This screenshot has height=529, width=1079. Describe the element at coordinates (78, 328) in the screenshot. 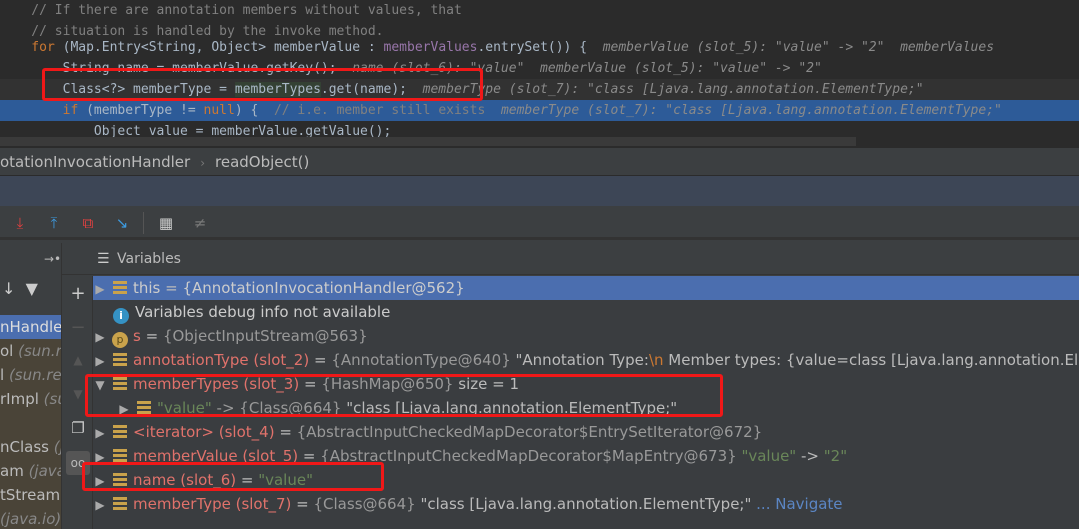

I see `remove-watch-icon: −` at that location.